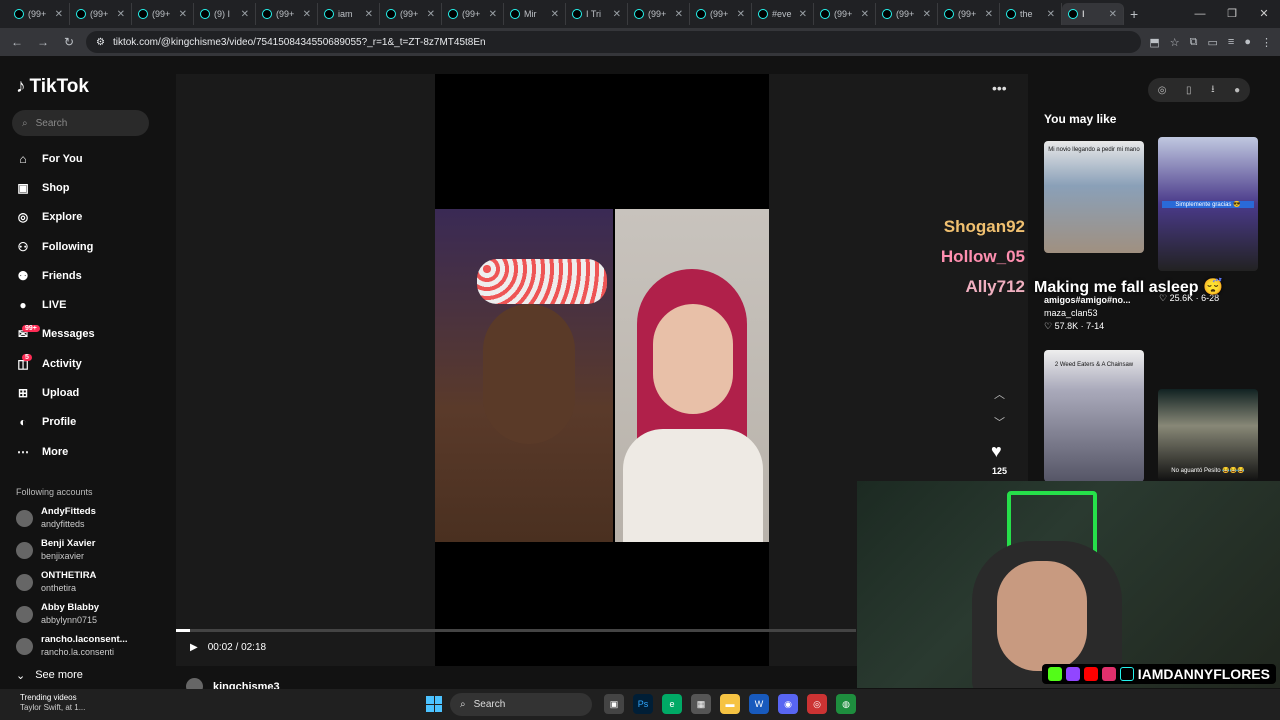 This screenshot has height=720, width=1280. I want to click on previous-video-icon: ︿, so click(999, 394).